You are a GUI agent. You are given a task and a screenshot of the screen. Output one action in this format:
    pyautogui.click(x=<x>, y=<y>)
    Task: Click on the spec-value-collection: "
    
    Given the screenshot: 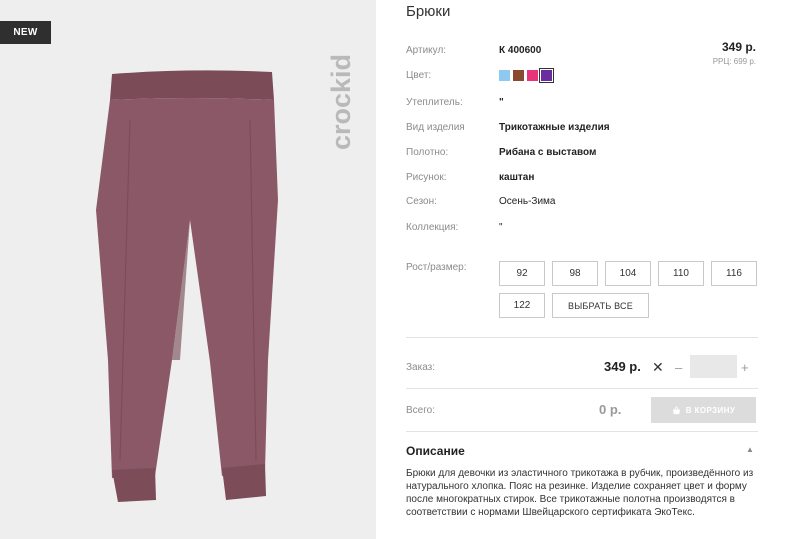 What is the action you would take?
    pyautogui.click(x=501, y=227)
    